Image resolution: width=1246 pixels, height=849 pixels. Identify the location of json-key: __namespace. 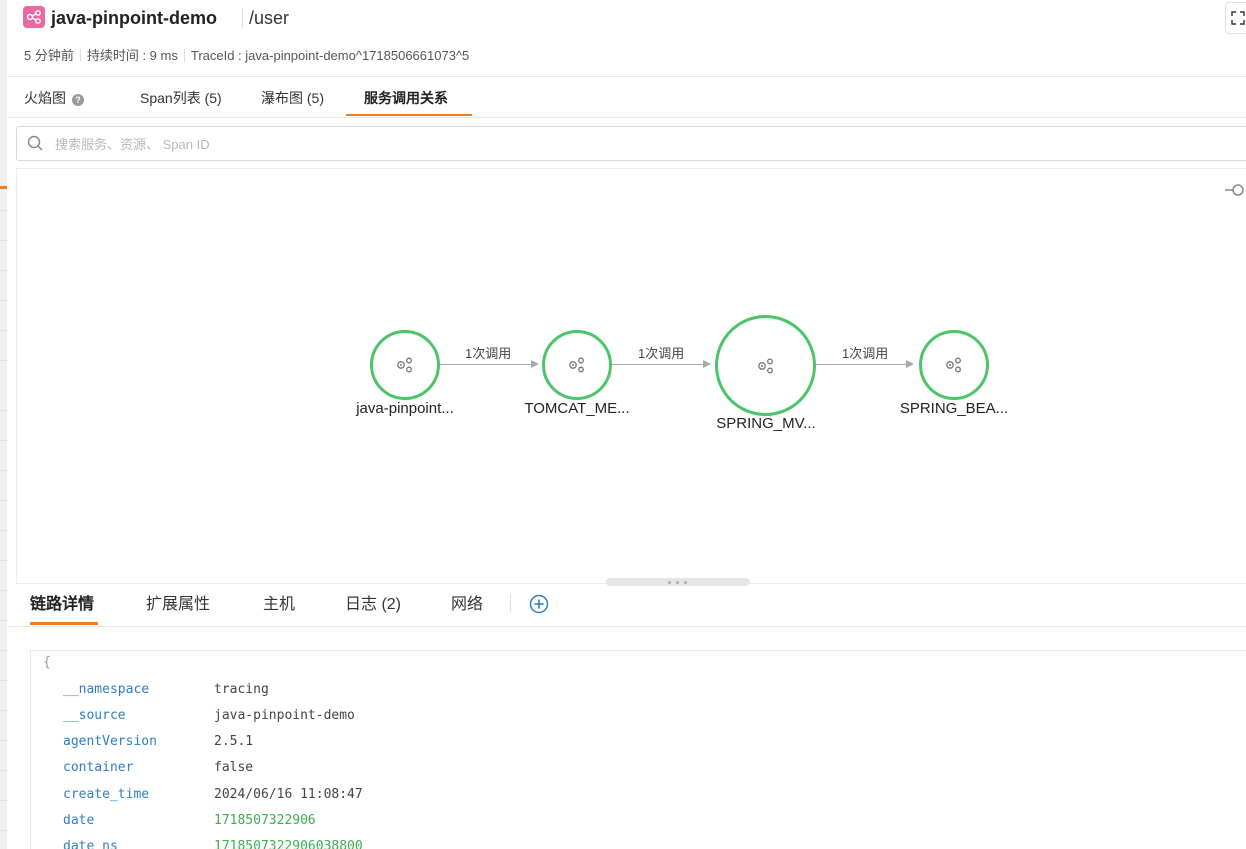
(106, 689).